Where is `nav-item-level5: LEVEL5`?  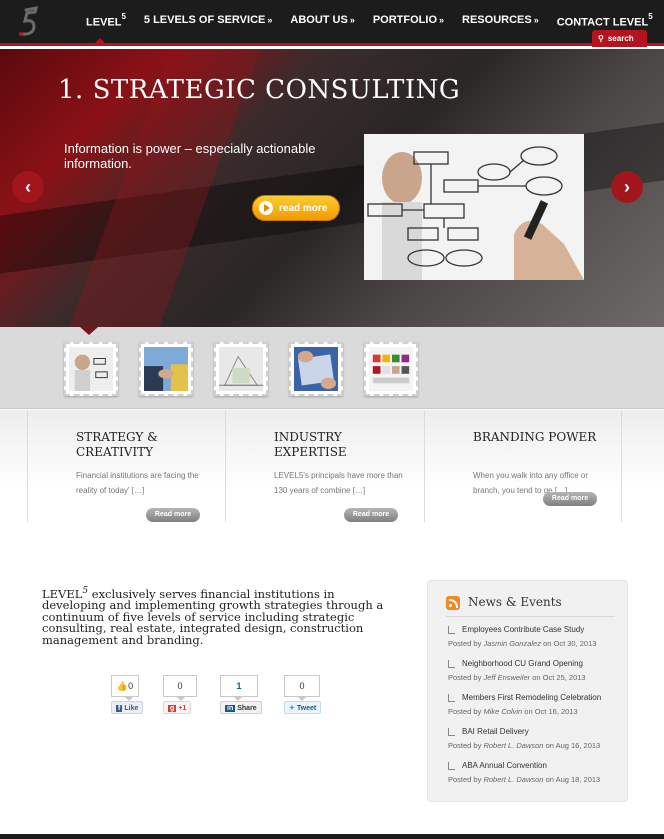
nav-item-level5: LEVEL5 is located at coordinates (106, 20).